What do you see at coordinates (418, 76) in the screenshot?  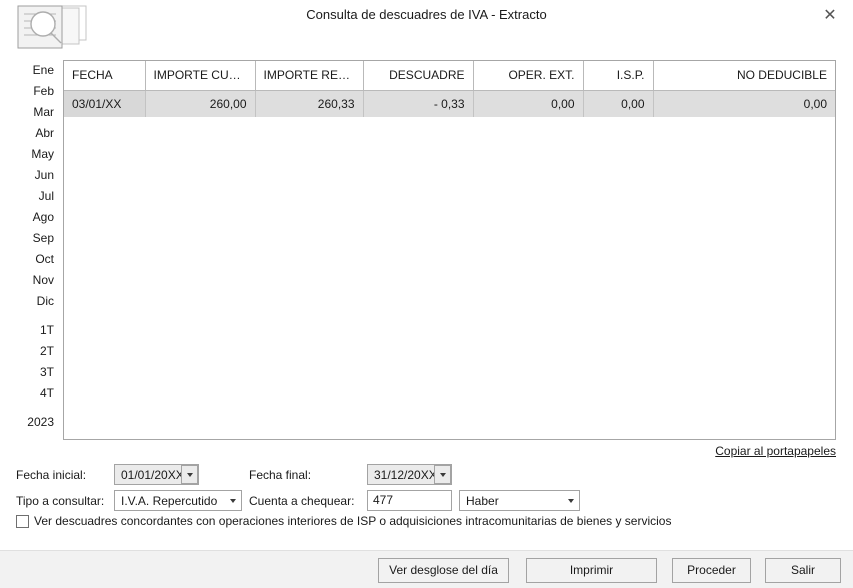 I see `column-header-descuadre: DESCUADRE` at bounding box center [418, 76].